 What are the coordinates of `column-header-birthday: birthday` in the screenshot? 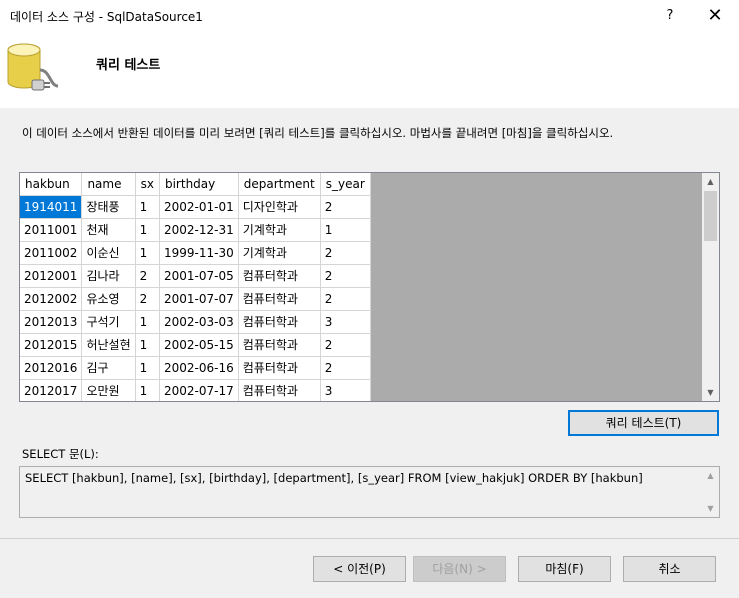 It's located at (199, 184).